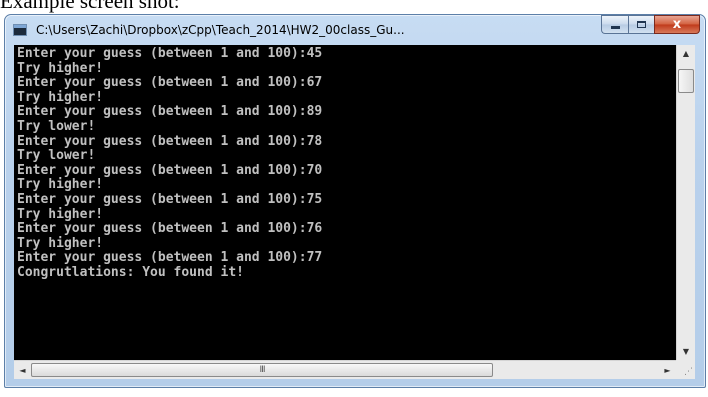 Image resolution: width=708 pixels, height=397 pixels. I want to click on close-icon: x, so click(677, 24).